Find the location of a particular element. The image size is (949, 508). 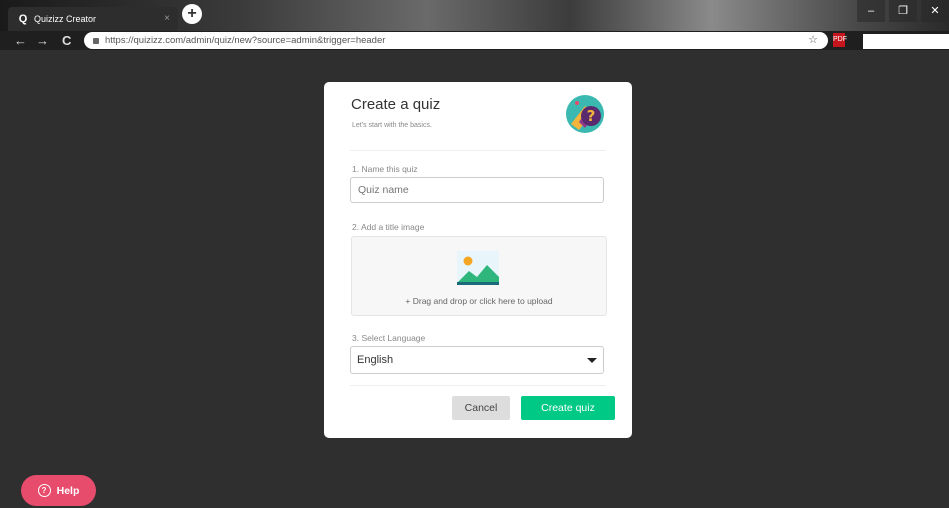

help-question-icon: ? is located at coordinates (44, 490).